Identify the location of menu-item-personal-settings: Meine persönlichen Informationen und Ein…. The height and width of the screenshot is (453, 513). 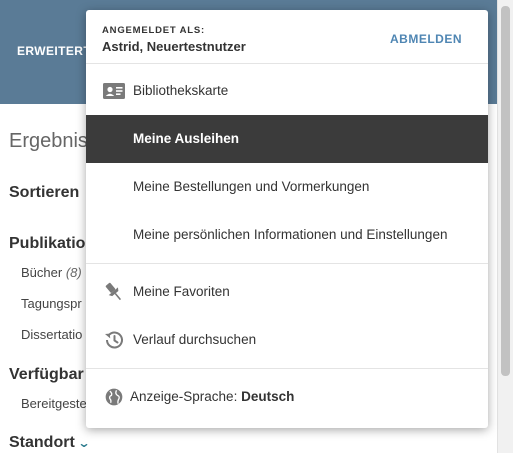
(287, 235).